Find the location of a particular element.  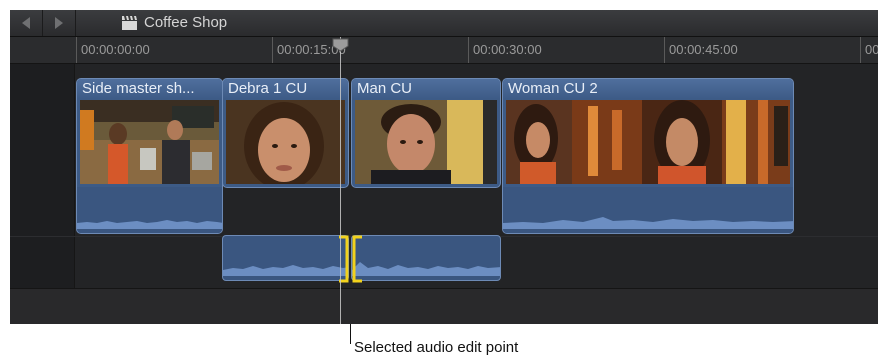

clip-name: Man CU is located at coordinates (385, 88).